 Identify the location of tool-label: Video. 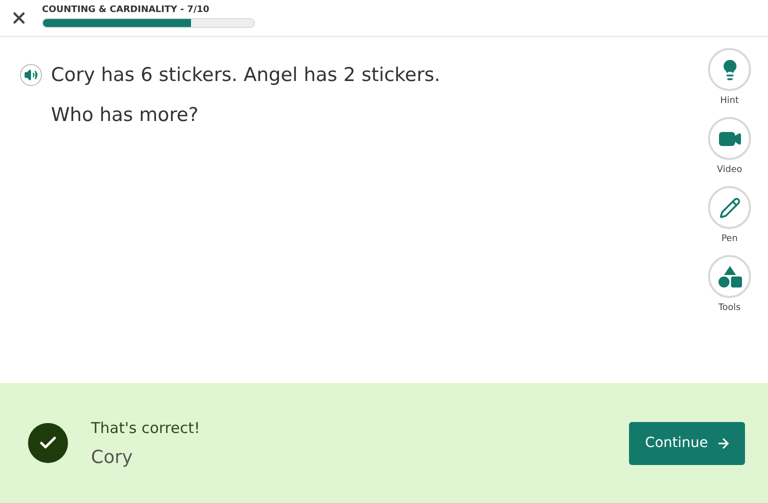
(729, 170).